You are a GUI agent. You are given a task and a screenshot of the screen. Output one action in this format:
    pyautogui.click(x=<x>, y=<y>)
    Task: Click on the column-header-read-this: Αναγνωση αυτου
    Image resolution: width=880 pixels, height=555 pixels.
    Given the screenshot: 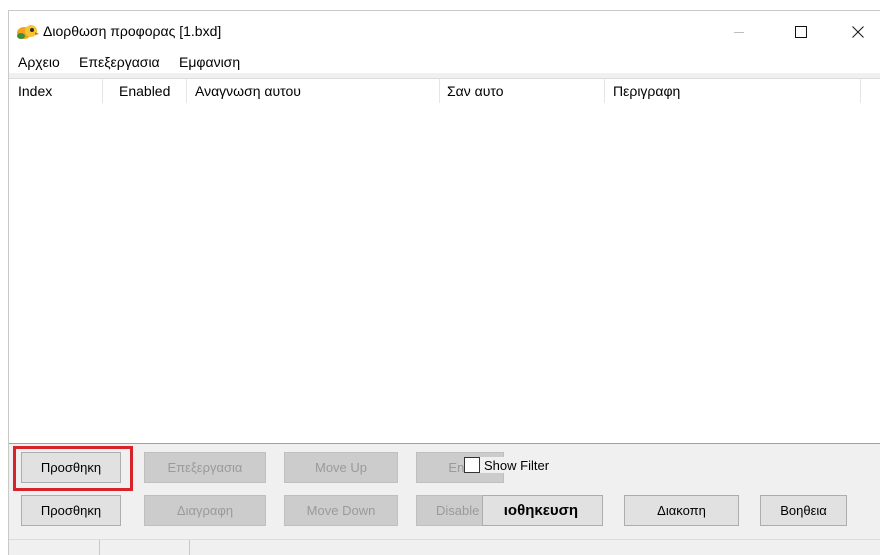 What is the action you would take?
    pyautogui.click(x=313, y=91)
    